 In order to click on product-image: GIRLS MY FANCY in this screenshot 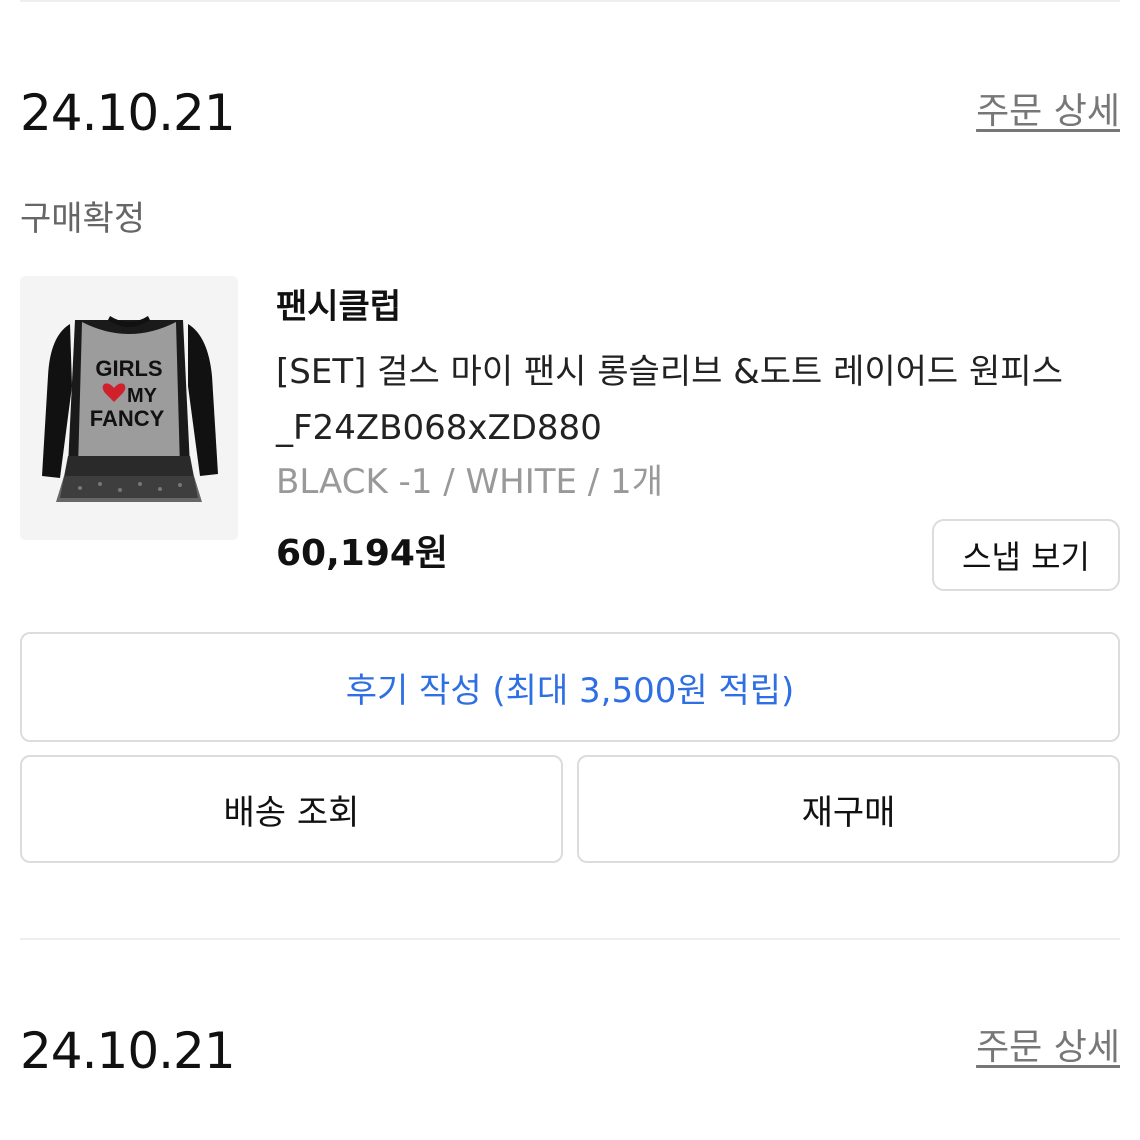, I will do `click(129, 408)`.